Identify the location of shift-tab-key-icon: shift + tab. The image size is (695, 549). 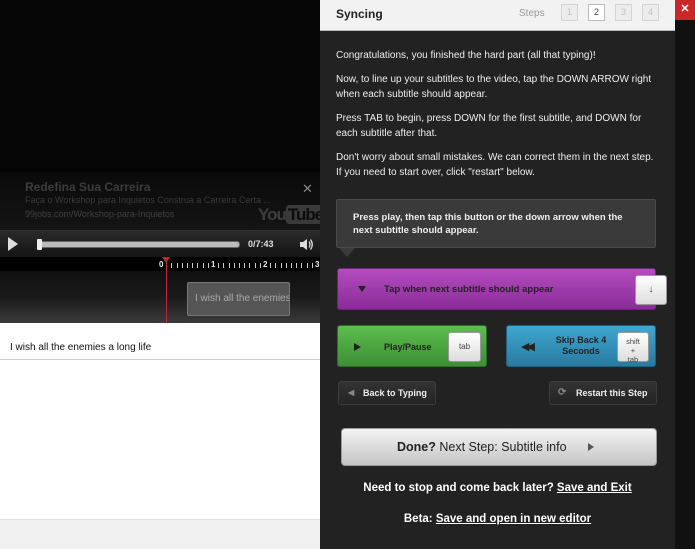
(633, 348).